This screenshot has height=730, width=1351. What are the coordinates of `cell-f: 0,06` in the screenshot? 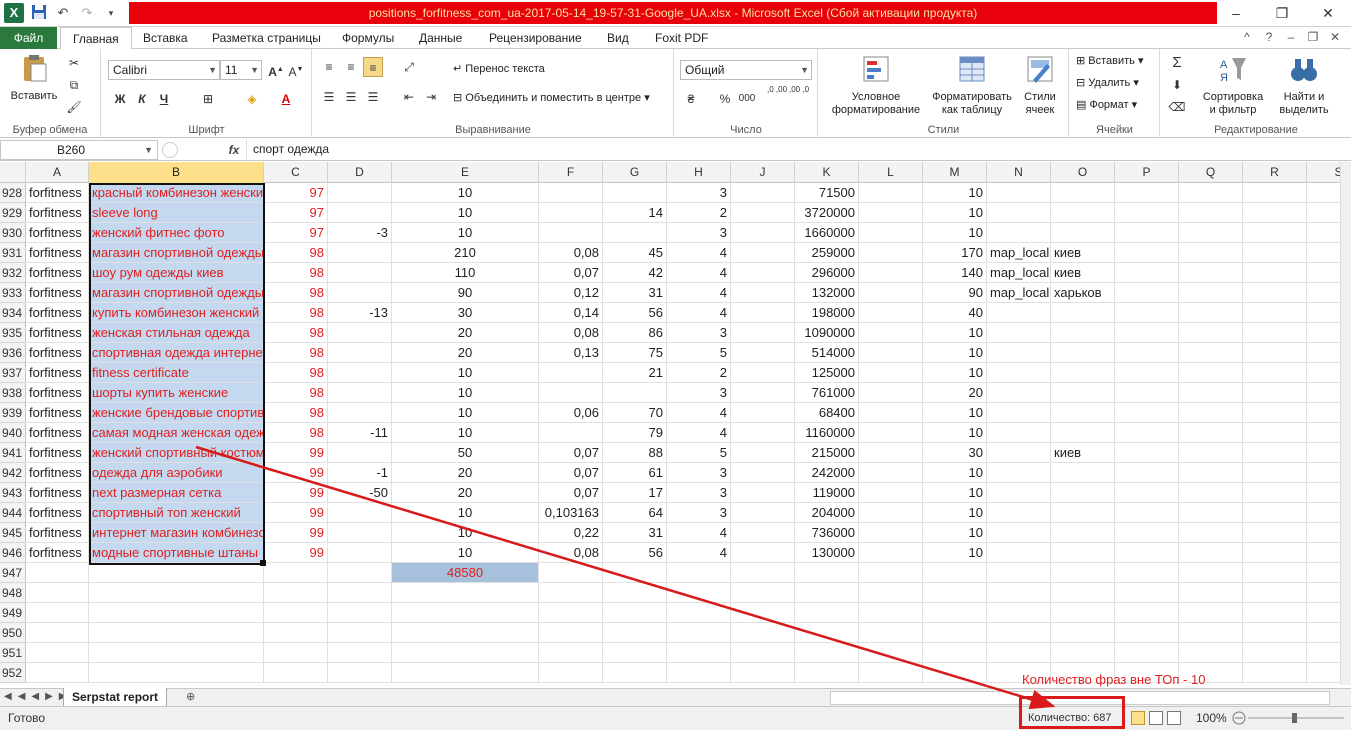 It's located at (571, 413).